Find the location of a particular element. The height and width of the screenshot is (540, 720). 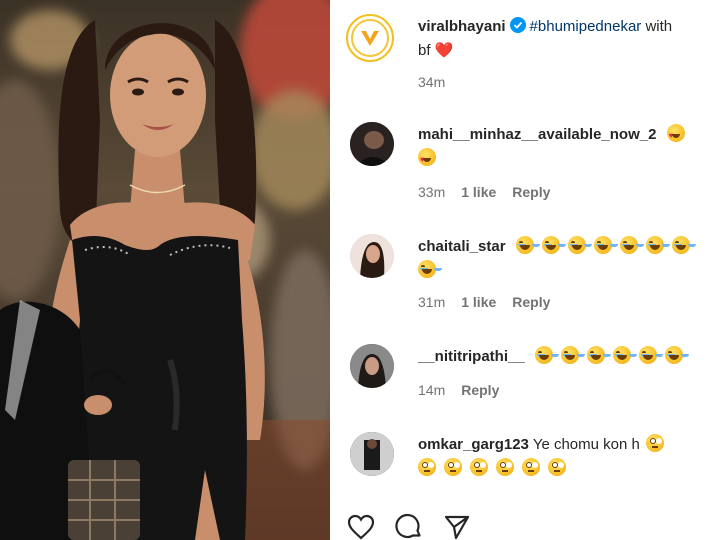

caption-line-2: bf ❤️ is located at coordinates (435, 51).